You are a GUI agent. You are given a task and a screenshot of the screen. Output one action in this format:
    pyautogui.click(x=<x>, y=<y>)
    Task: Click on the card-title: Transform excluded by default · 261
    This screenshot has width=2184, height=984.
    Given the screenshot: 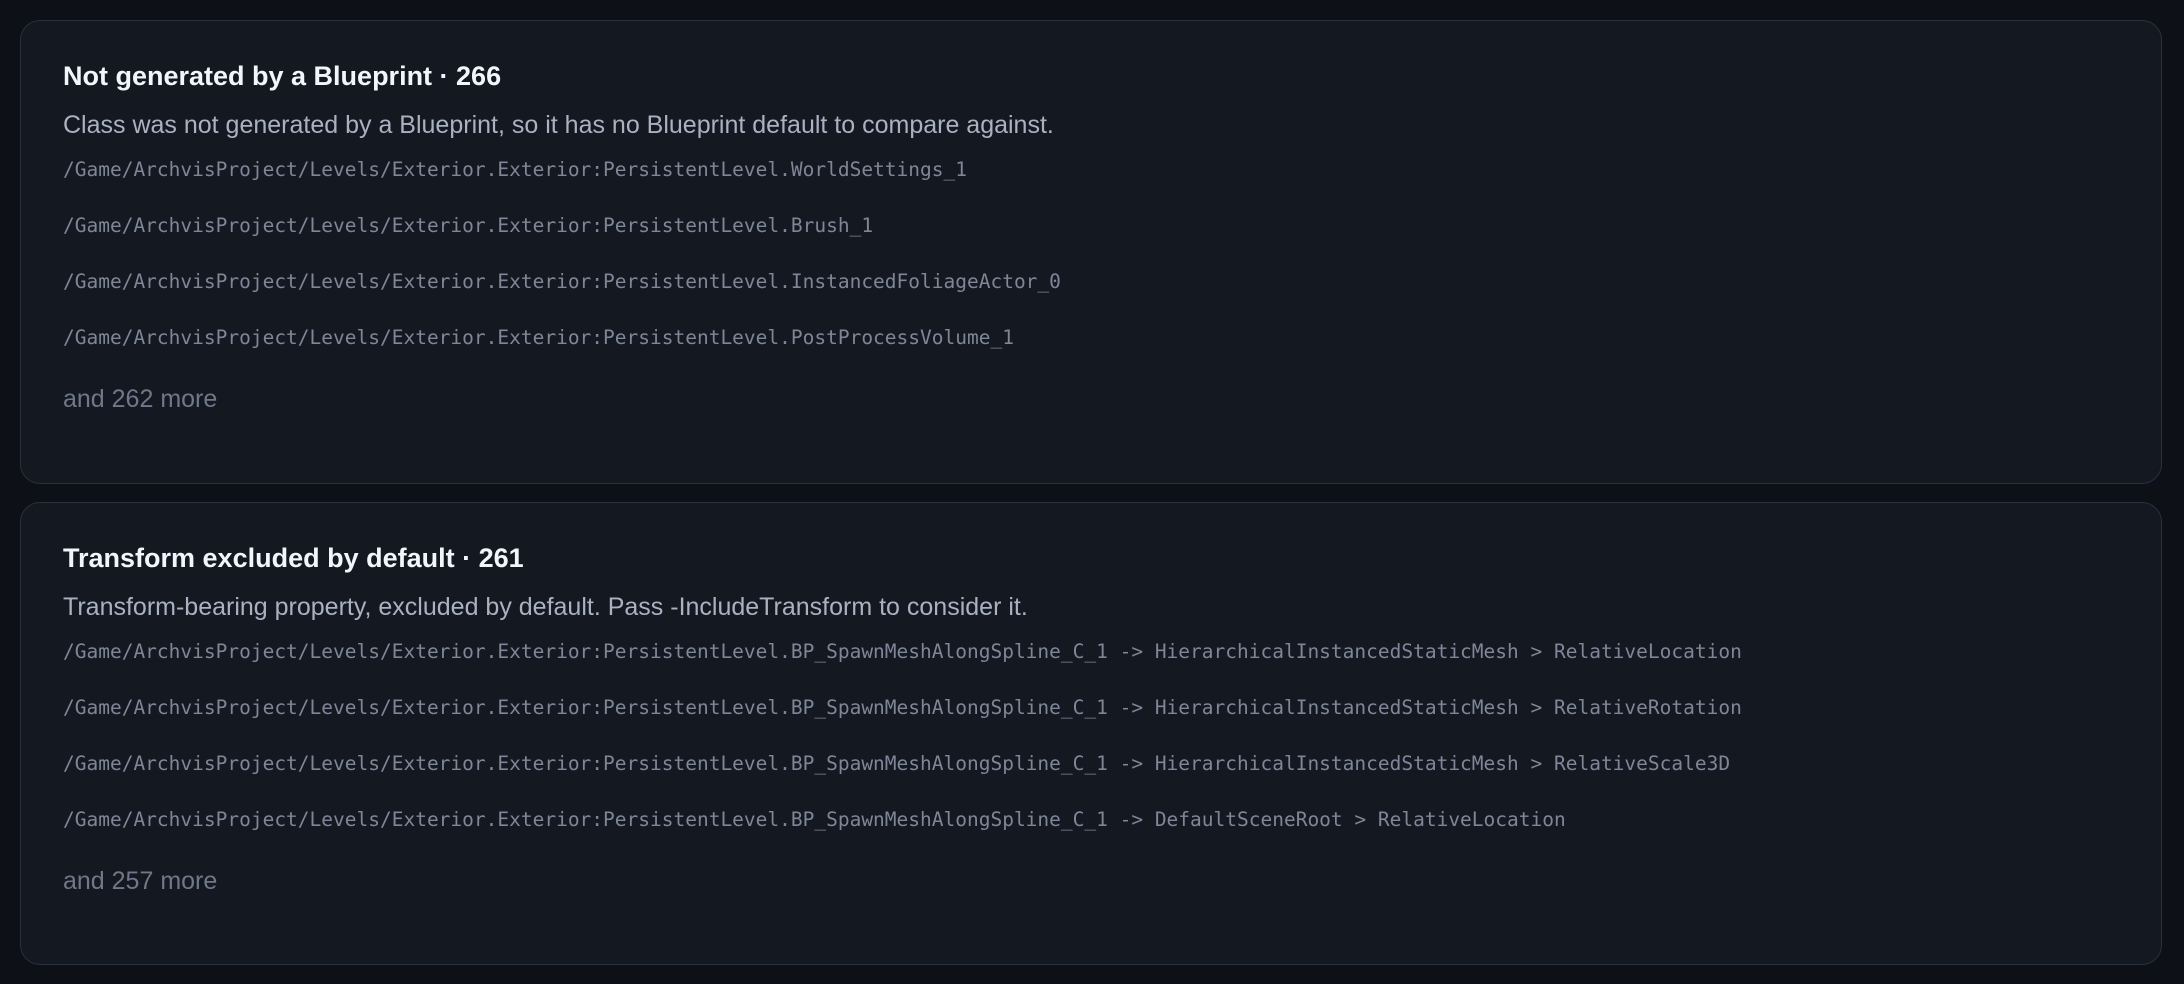 What is the action you would take?
    pyautogui.click(x=293, y=558)
    